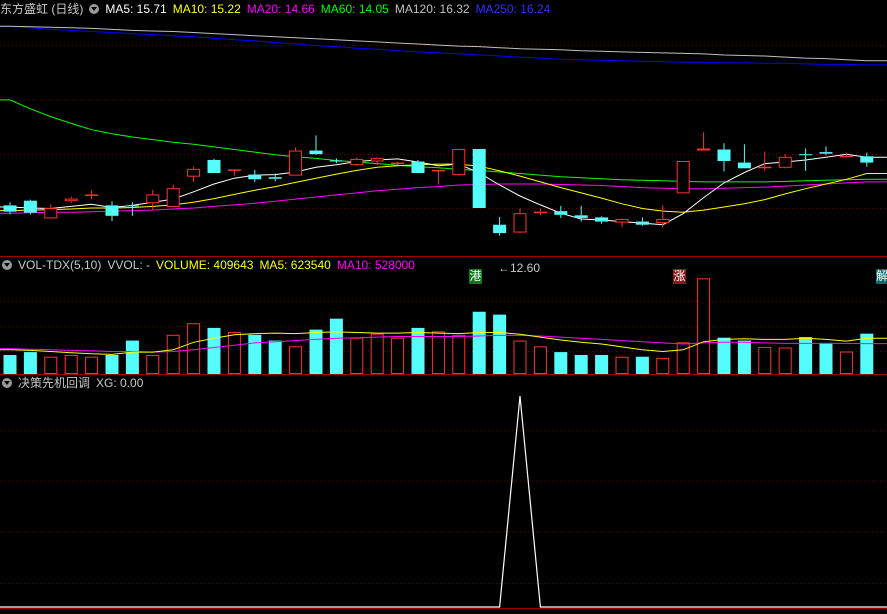  Describe the element at coordinates (443, 43) in the screenshot. I see `ma120-line` at that location.